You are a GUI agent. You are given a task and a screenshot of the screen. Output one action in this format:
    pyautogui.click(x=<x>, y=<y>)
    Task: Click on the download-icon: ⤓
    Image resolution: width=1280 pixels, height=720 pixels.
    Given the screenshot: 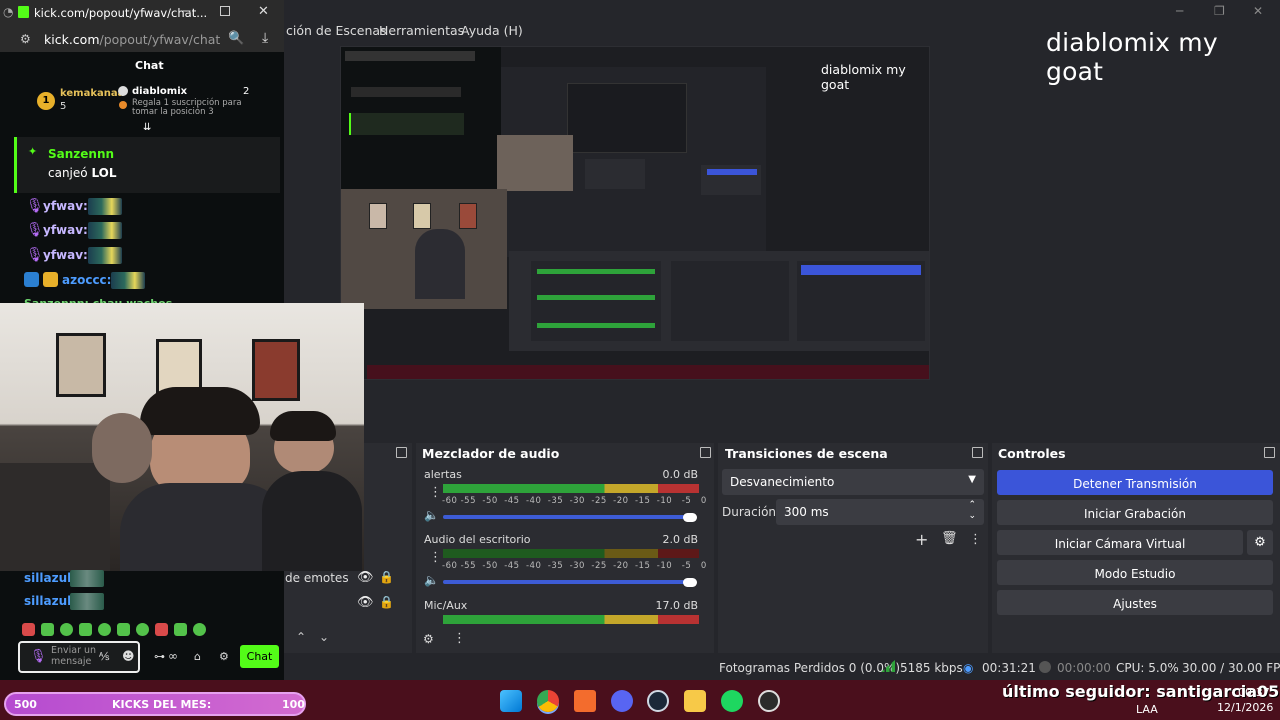 What is the action you would take?
    pyautogui.click(x=265, y=38)
    